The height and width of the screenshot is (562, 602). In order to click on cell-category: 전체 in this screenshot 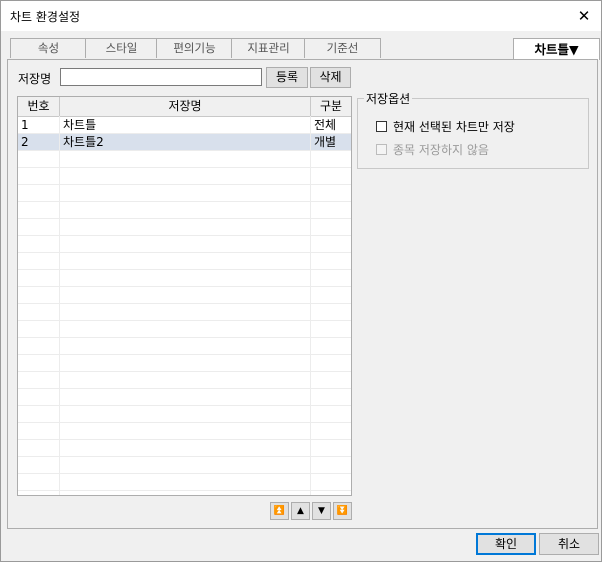, I will do `click(325, 125)`.